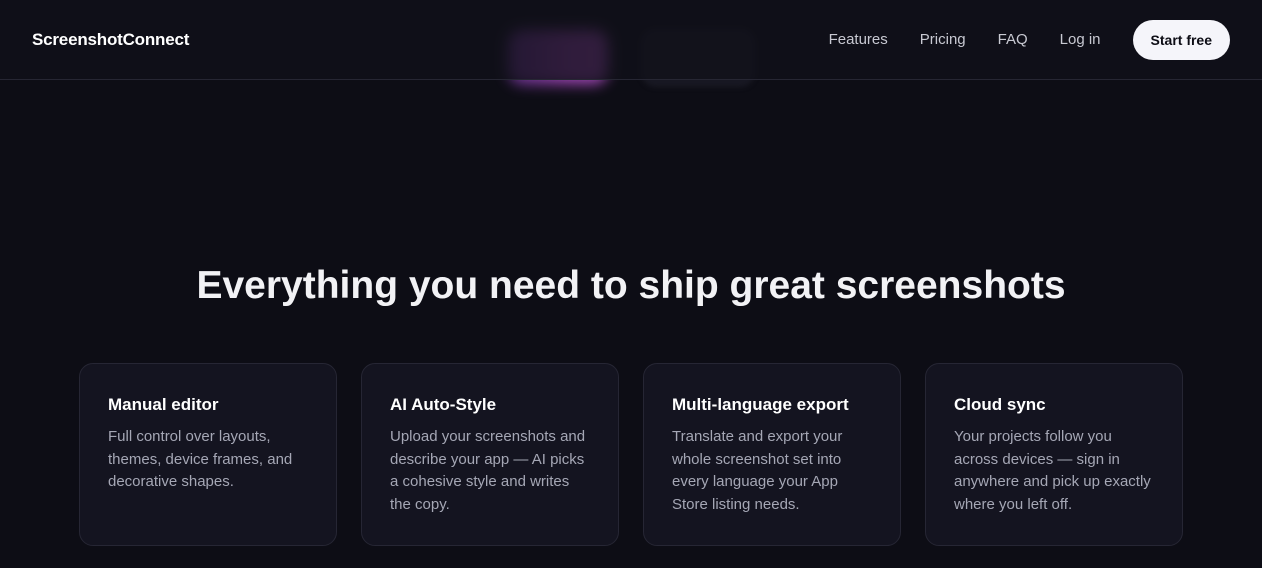 Image resolution: width=1262 pixels, height=568 pixels. Describe the element at coordinates (110, 40) in the screenshot. I see `logo: ScreenshotConnect` at that location.